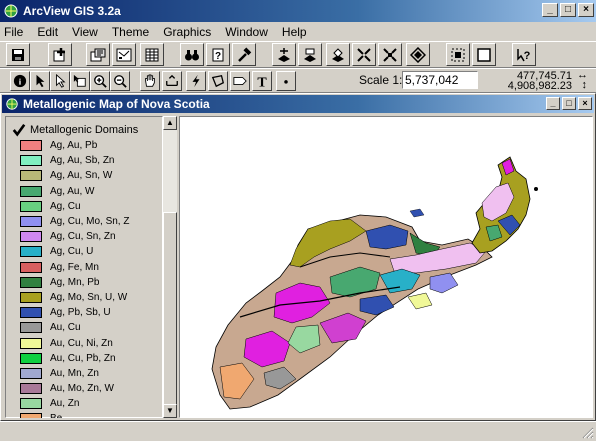 The width and height of the screenshot is (596, 441). Describe the element at coordinates (75, 282) in the screenshot. I see `legend-label: Ag, Mn, Pb` at that location.